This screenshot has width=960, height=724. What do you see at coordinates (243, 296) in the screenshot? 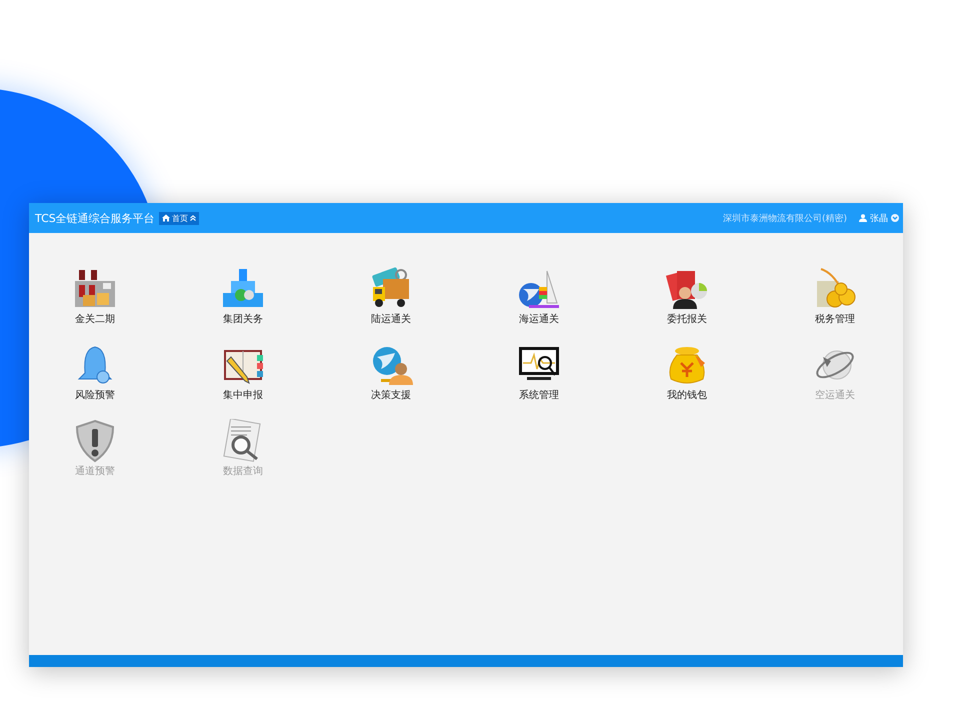
I see `app-tile: 集团关务` at bounding box center [243, 296].